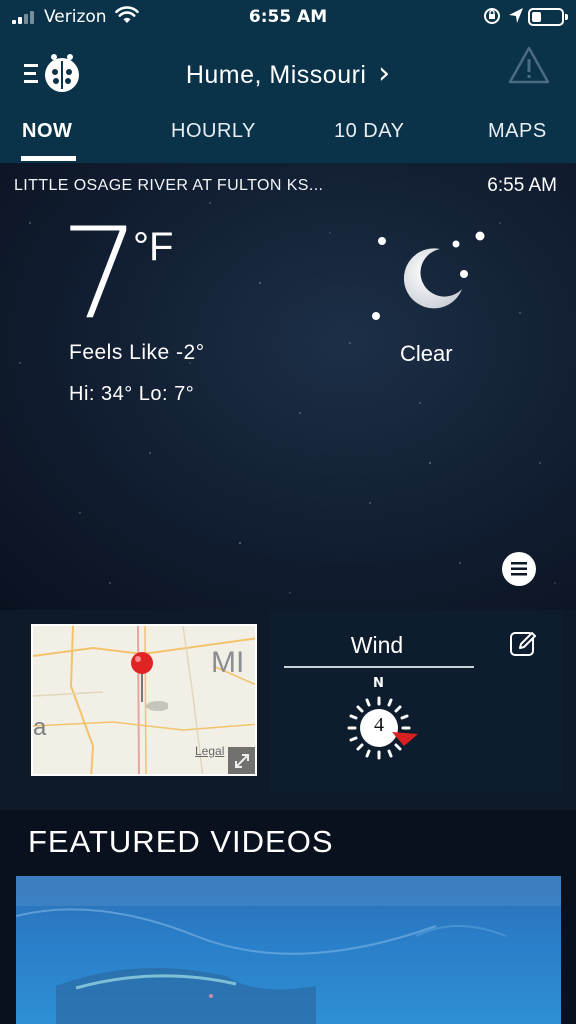 The width and height of the screenshot is (576, 1024). What do you see at coordinates (379, 667) in the screenshot?
I see `wind-divider` at bounding box center [379, 667].